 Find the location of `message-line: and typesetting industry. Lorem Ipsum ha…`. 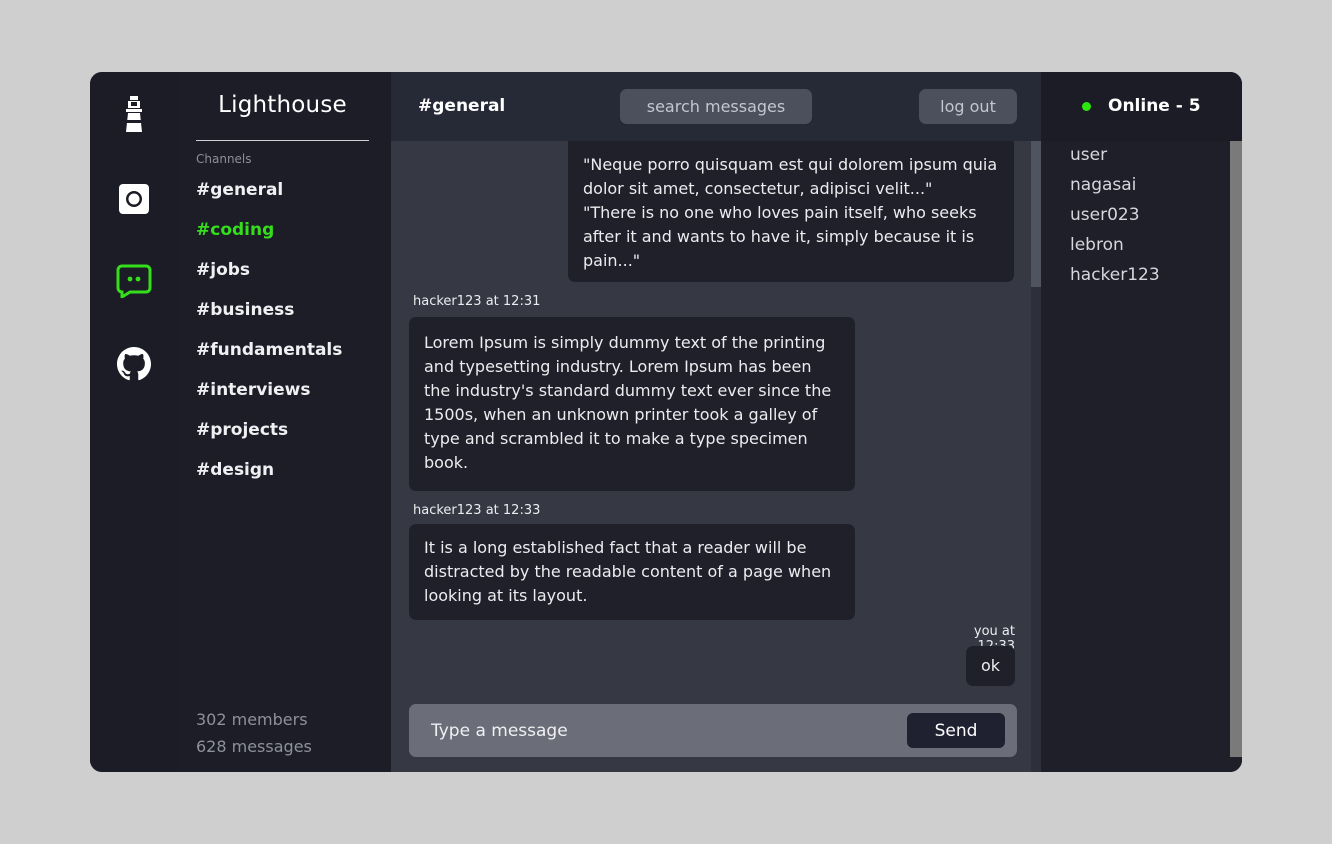

message-line: and typesetting industry. Lorem Ipsum ha… is located at coordinates (618, 366).